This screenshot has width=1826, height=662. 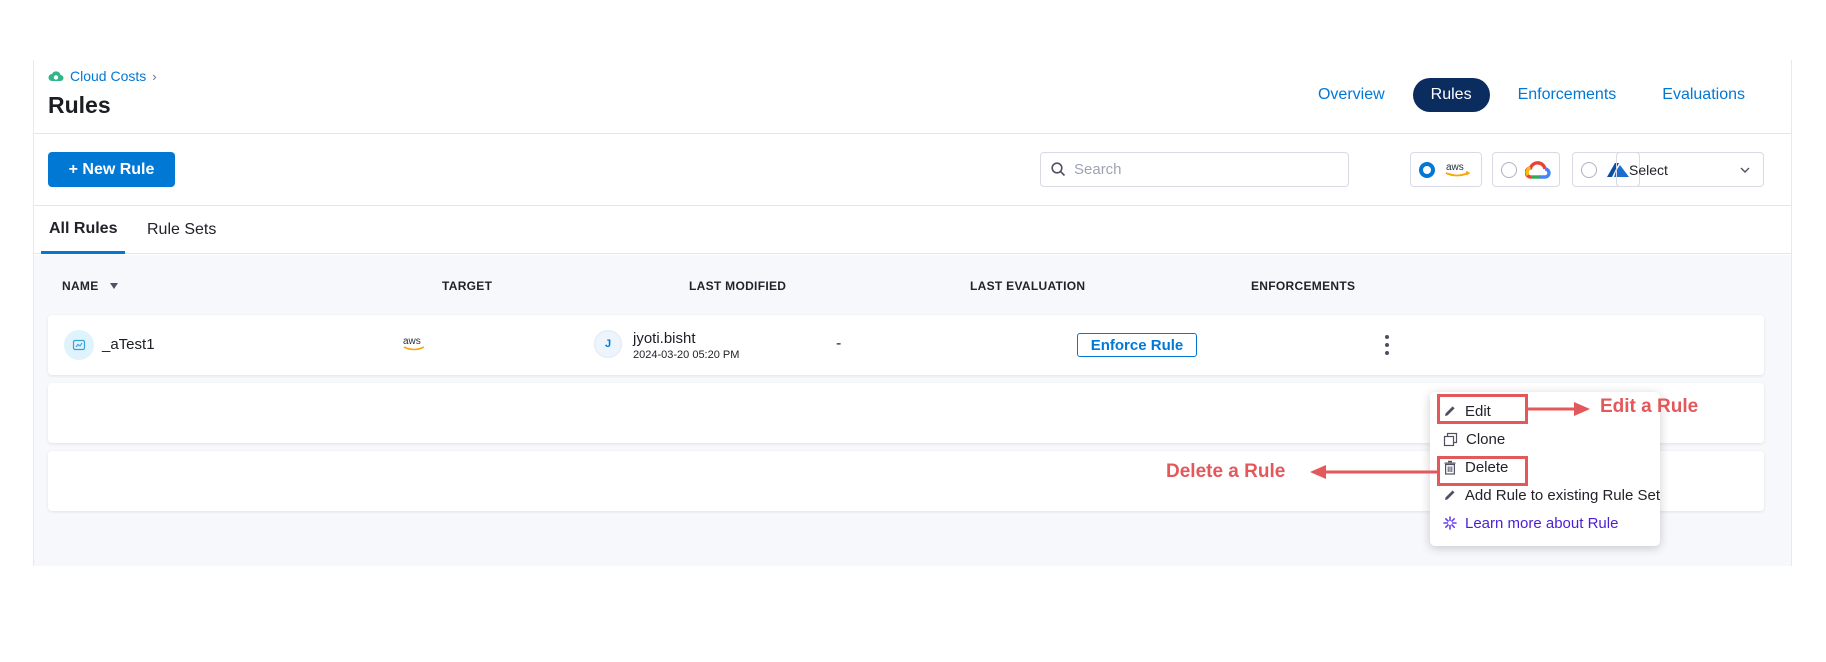 What do you see at coordinates (1226, 471) in the screenshot?
I see `delete-annotation-label: Delete a Rule` at bounding box center [1226, 471].